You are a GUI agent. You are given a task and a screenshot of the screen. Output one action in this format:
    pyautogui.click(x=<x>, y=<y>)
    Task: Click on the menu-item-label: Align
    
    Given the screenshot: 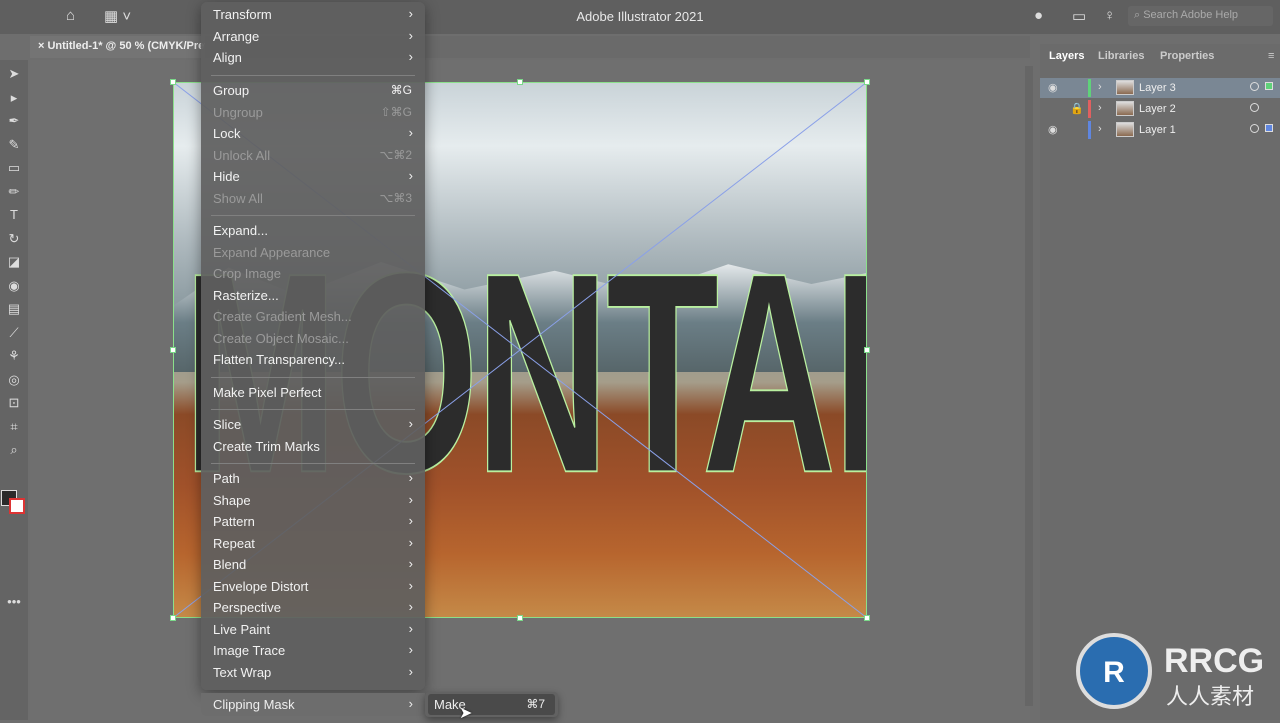 What is the action you would take?
    pyautogui.click(x=227, y=57)
    